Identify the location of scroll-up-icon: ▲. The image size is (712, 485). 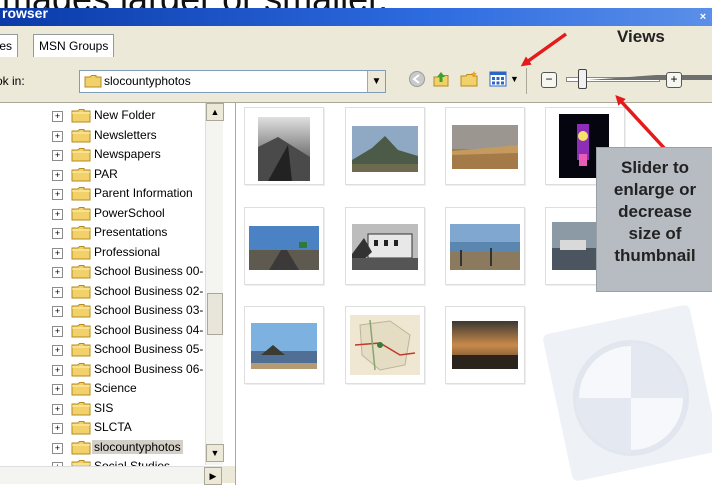
(215, 112).